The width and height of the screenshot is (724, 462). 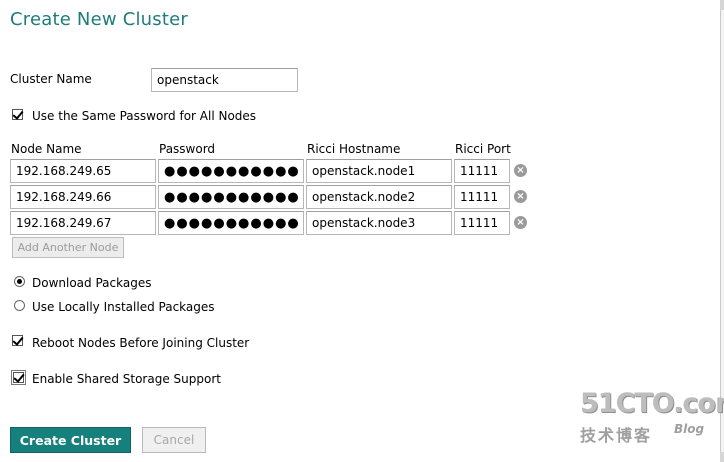 I want to click on cancel-button: Cancel, so click(x=174, y=440).